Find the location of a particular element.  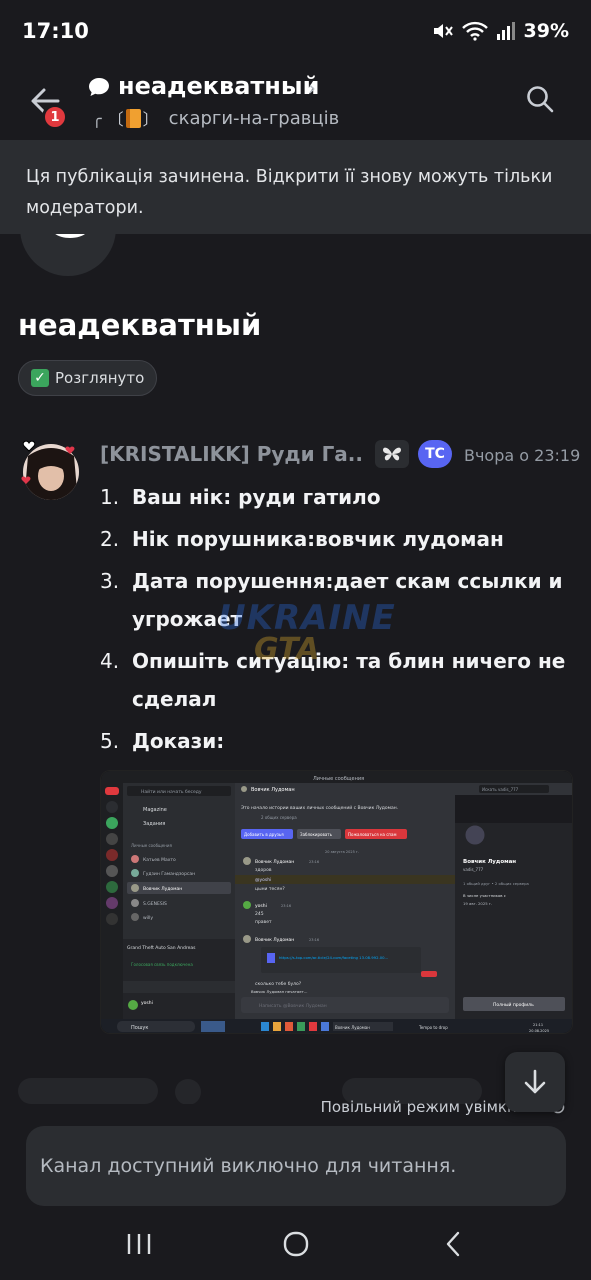

svg-text: willy is located at coordinates (148, 918).